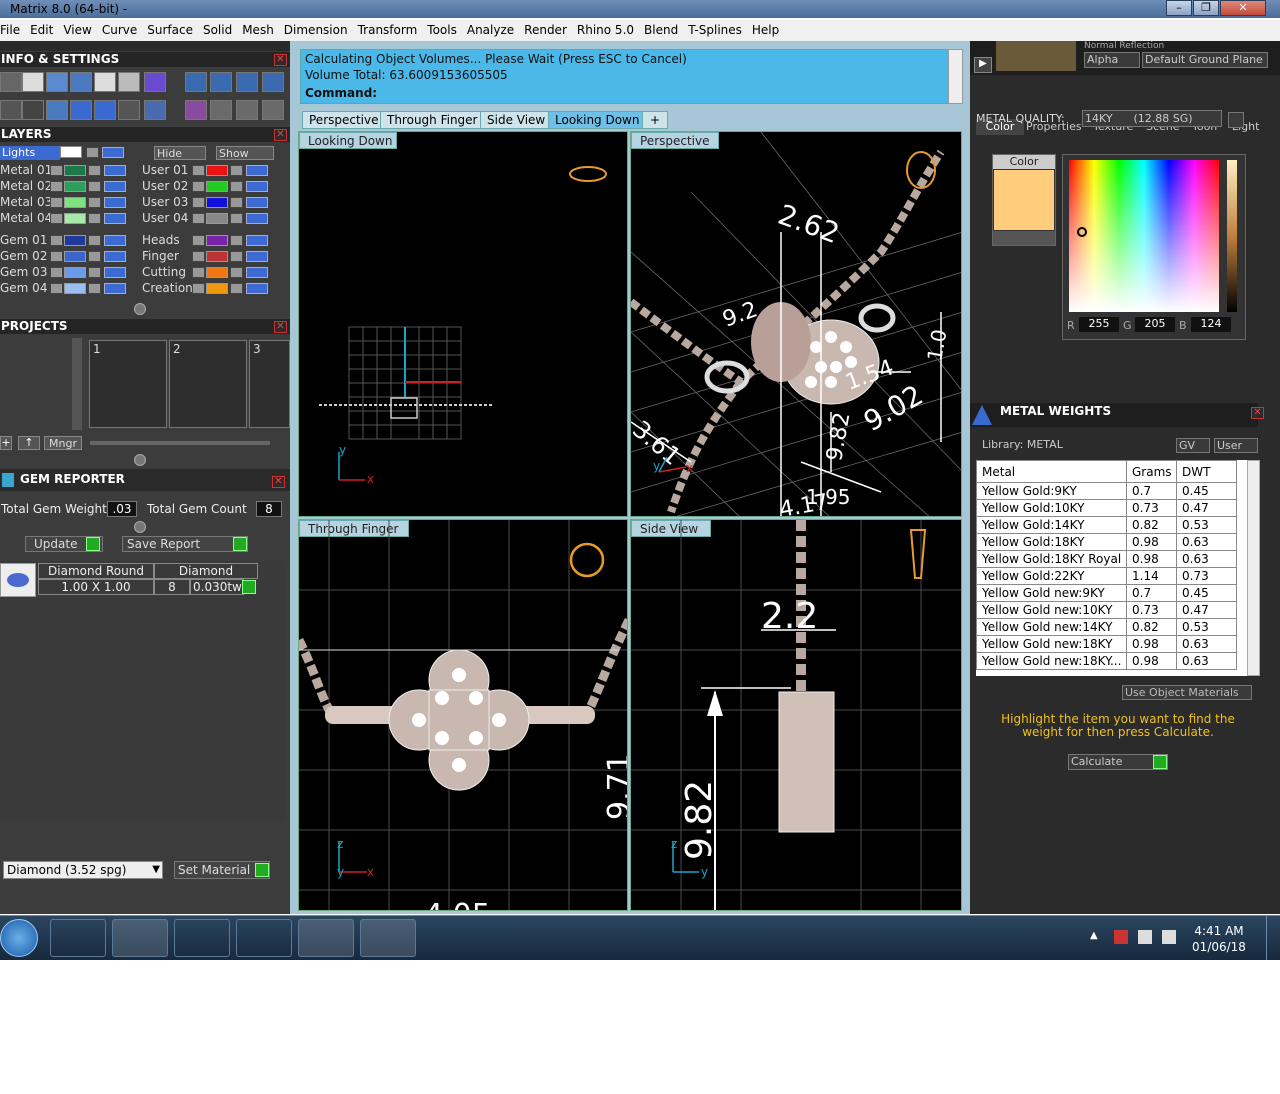  Describe the element at coordinates (202, 938) in the screenshot. I see `media-player-taskbar-icon` at that location.